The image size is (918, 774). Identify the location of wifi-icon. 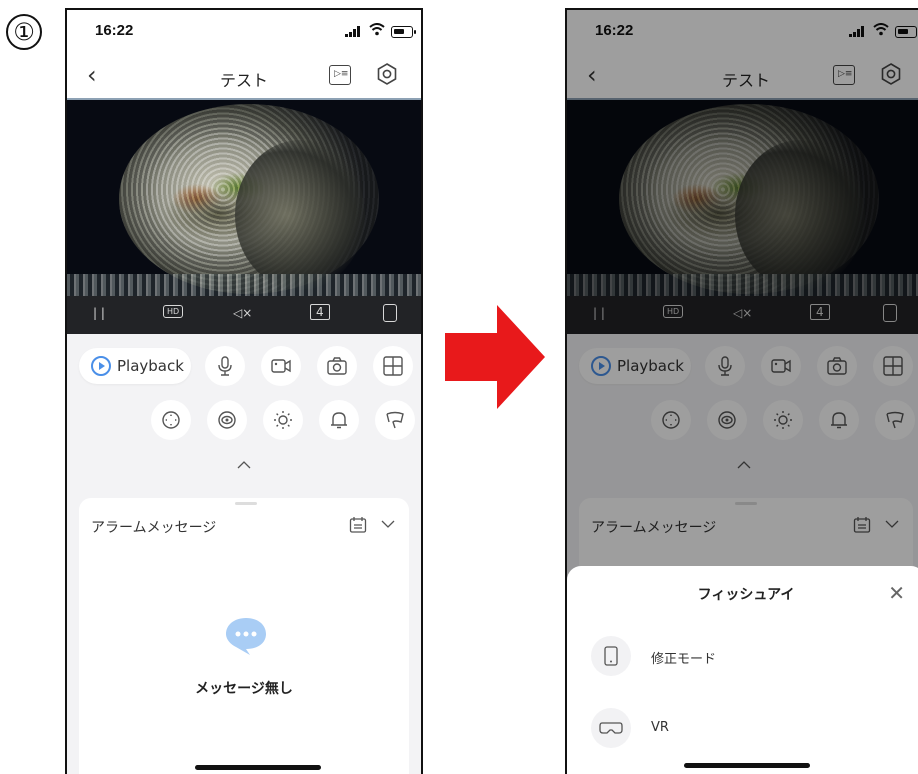
(377, 29).